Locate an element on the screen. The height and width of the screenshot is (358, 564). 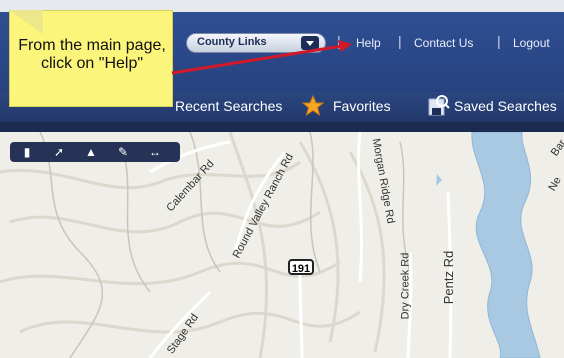
arrow-overlay is located at coordinates (261, 57).